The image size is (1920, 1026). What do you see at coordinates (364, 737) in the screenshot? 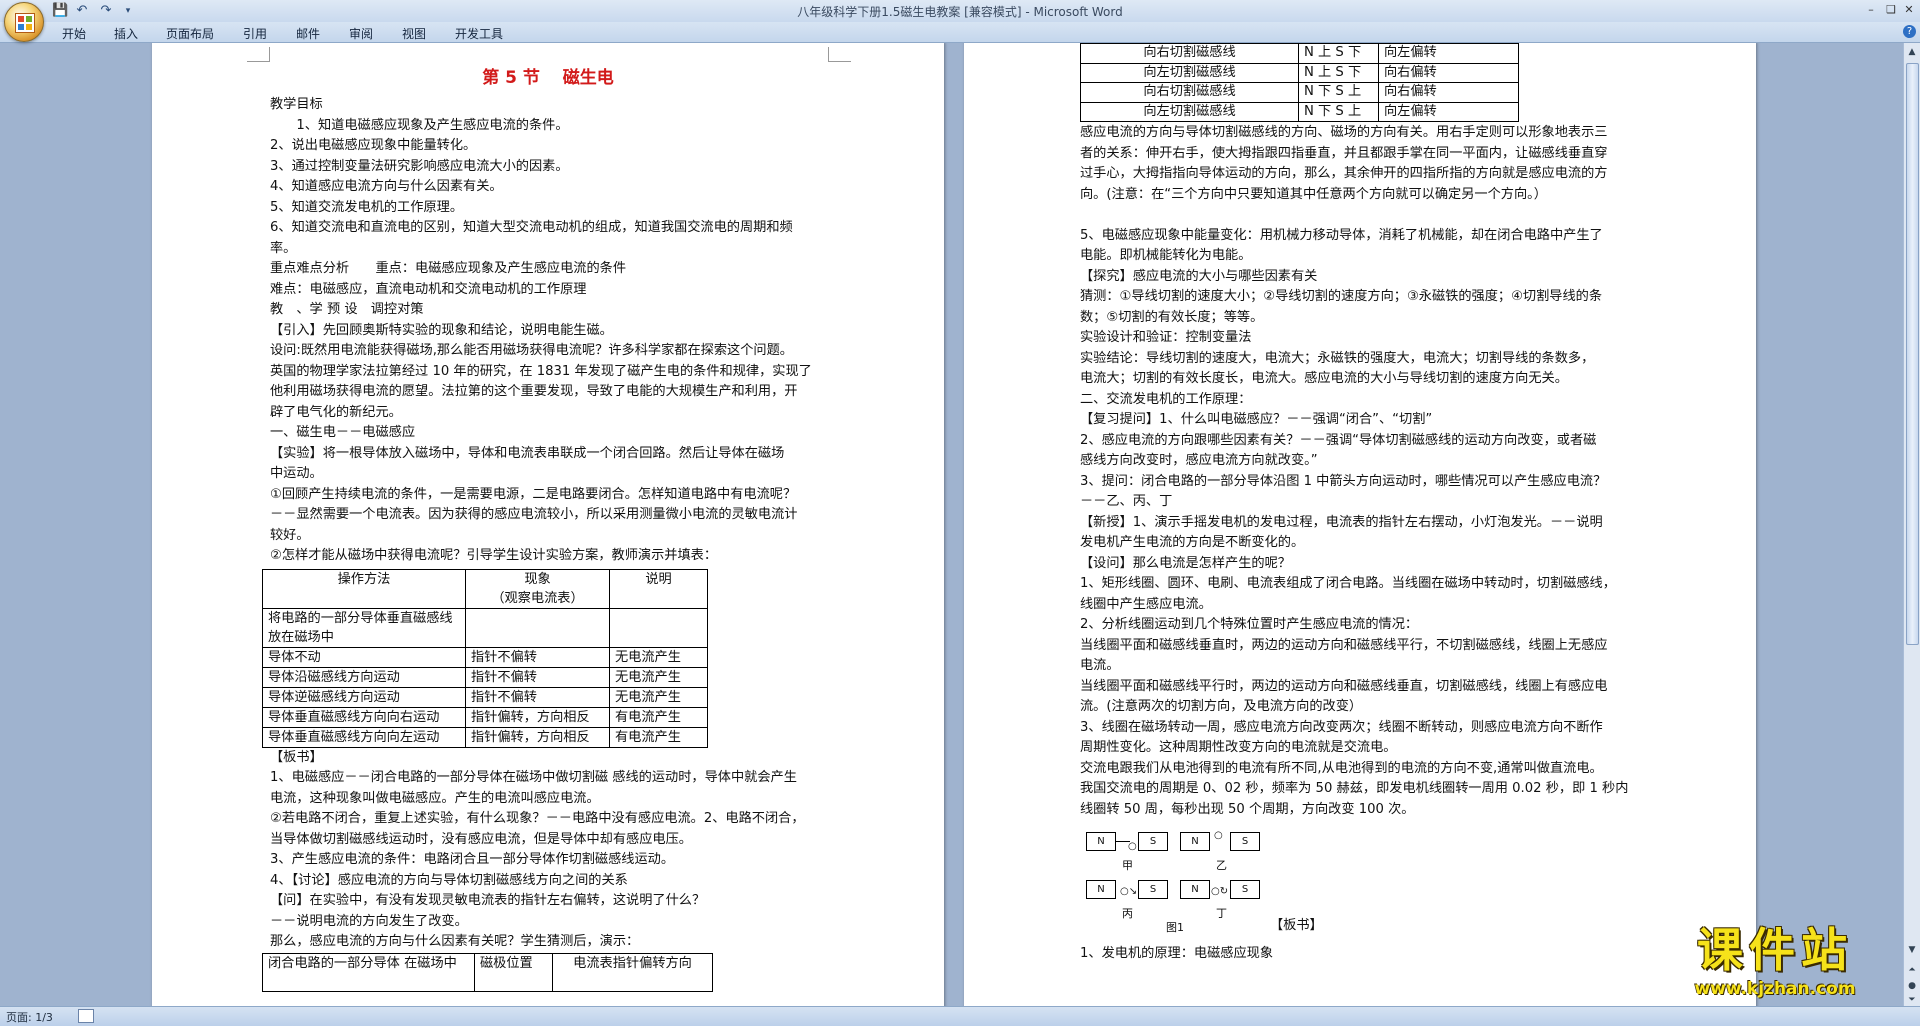
I see `table-cell: 导体垂直磁感线方向向左运动` at bounding box center [364, 737].